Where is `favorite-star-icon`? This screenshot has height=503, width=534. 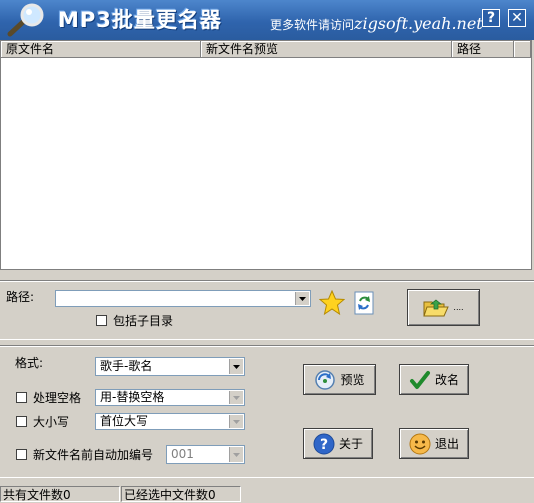
favorite-star-icon is located at coordinates (332, 303).